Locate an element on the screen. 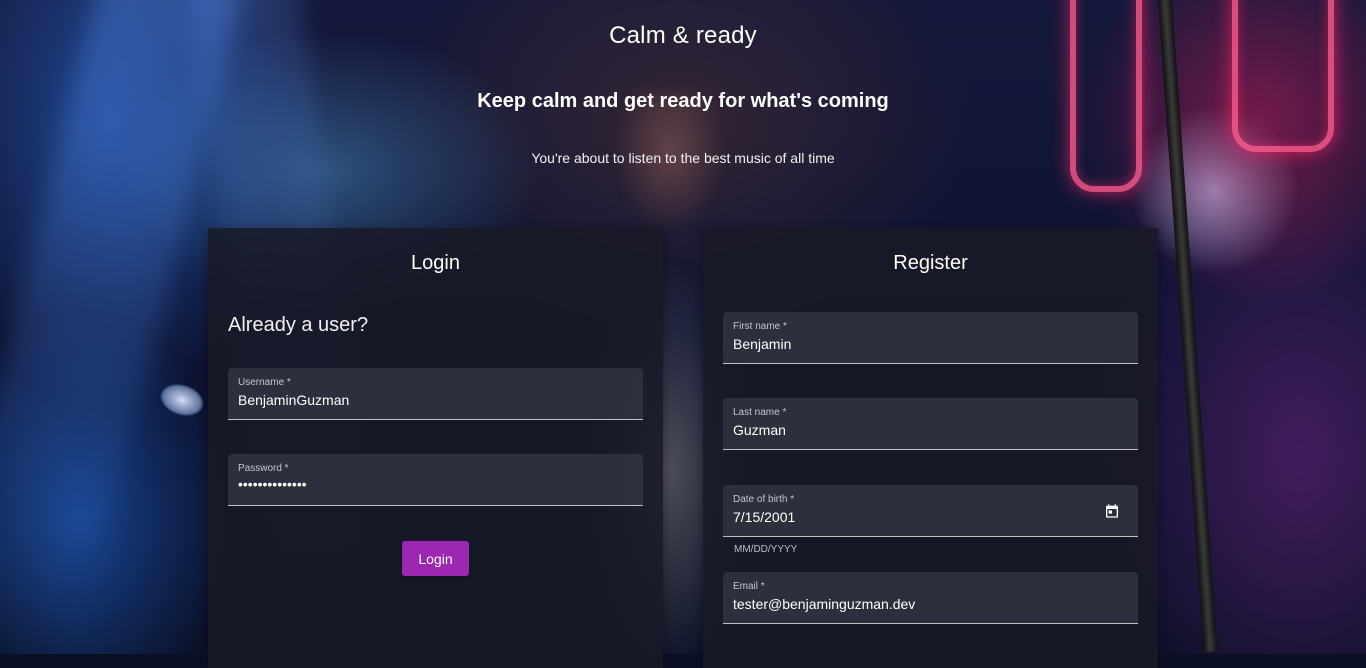 Image resolution: width=1366 pixels, height=668 pixels. sparkle is located at coordinates (182, 400).